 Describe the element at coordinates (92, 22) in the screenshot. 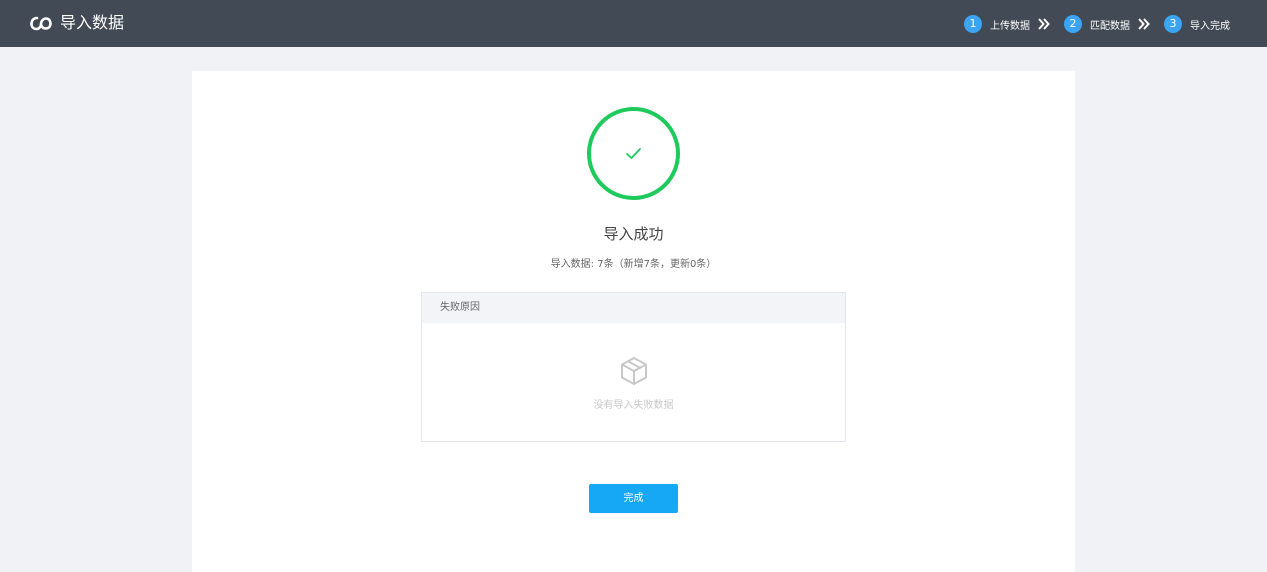

I see `page-title: 导入数据` at that location.